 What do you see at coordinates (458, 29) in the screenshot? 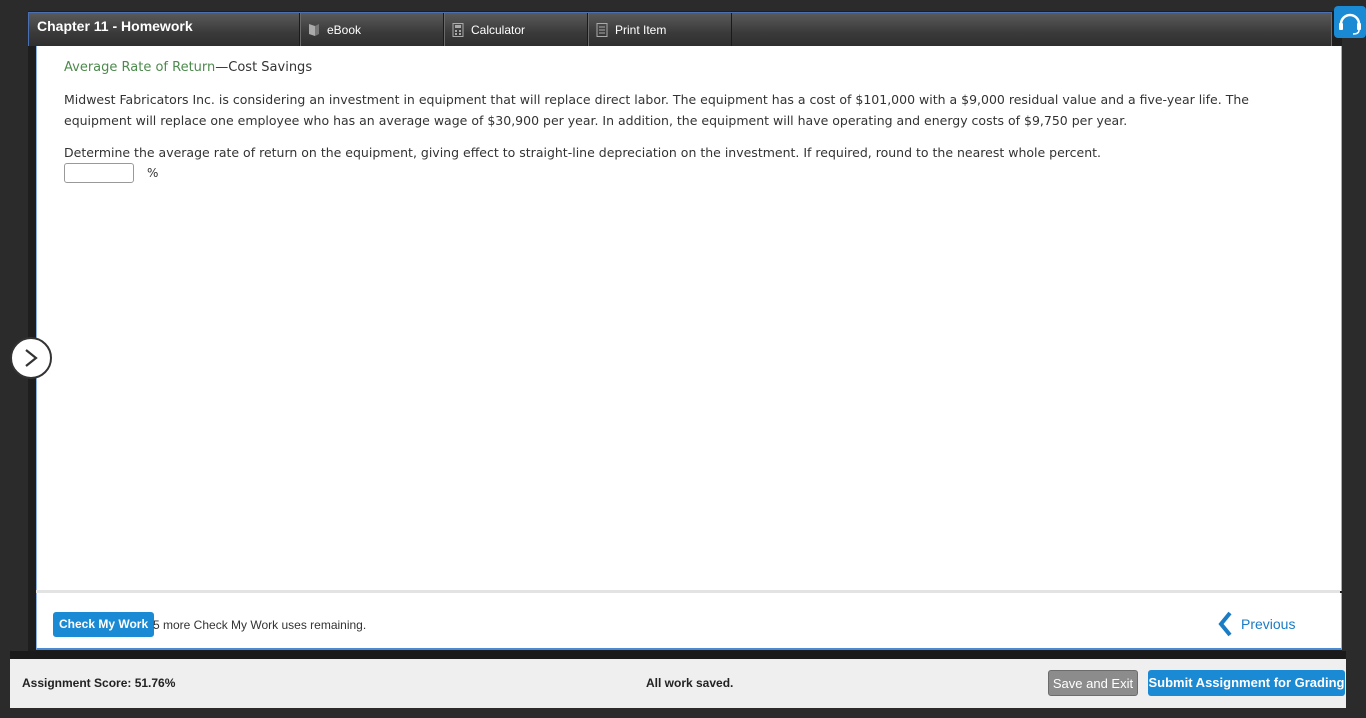
I see `calculator-icon` at bounding box center [458, 29].